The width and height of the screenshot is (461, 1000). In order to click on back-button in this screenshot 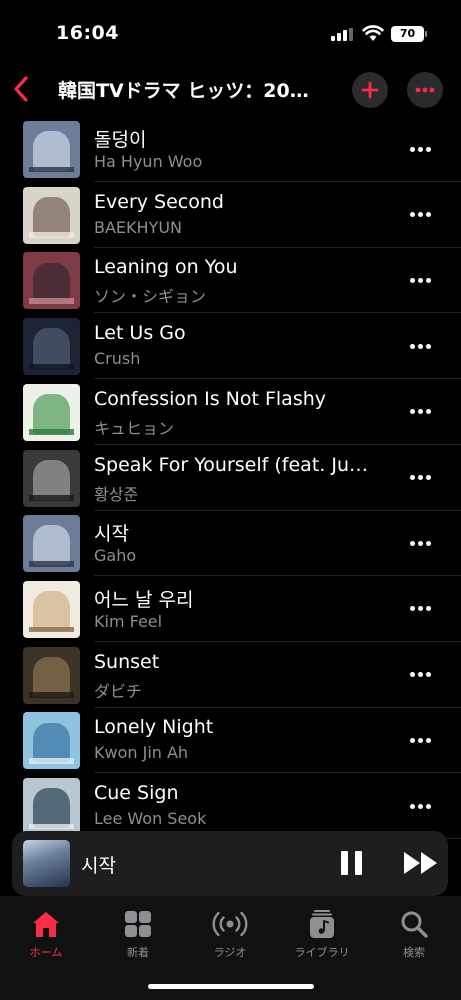, I will do `click(21, 89)`.